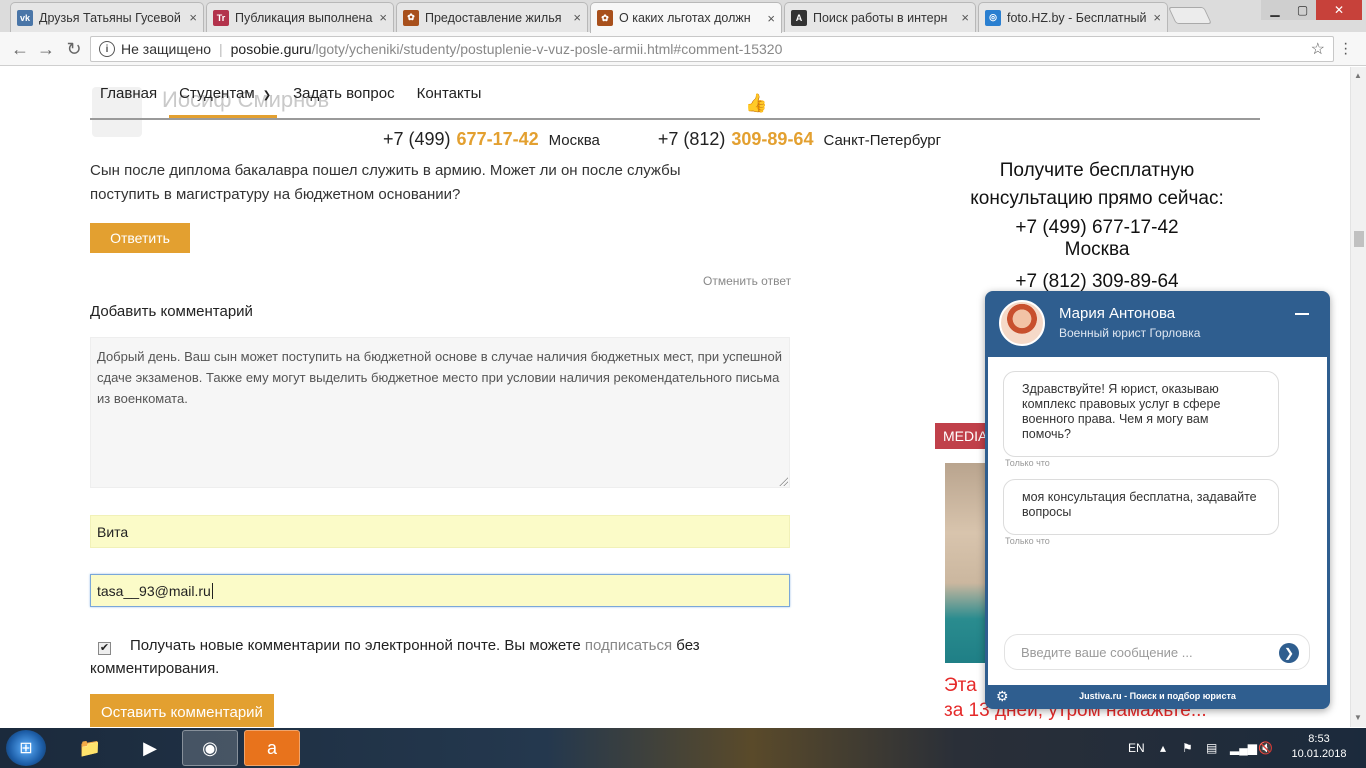 This screenshot has height=768, width=1366. I want to click on chrome-icon: ◉, so click(210, 748).